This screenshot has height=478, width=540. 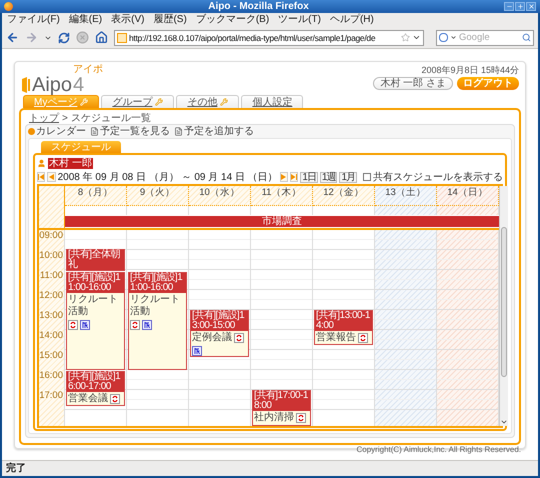 What do you see at coordinates (12, 37) in the screenshot?
I see `back-icon` at bounding box center [12, 37].